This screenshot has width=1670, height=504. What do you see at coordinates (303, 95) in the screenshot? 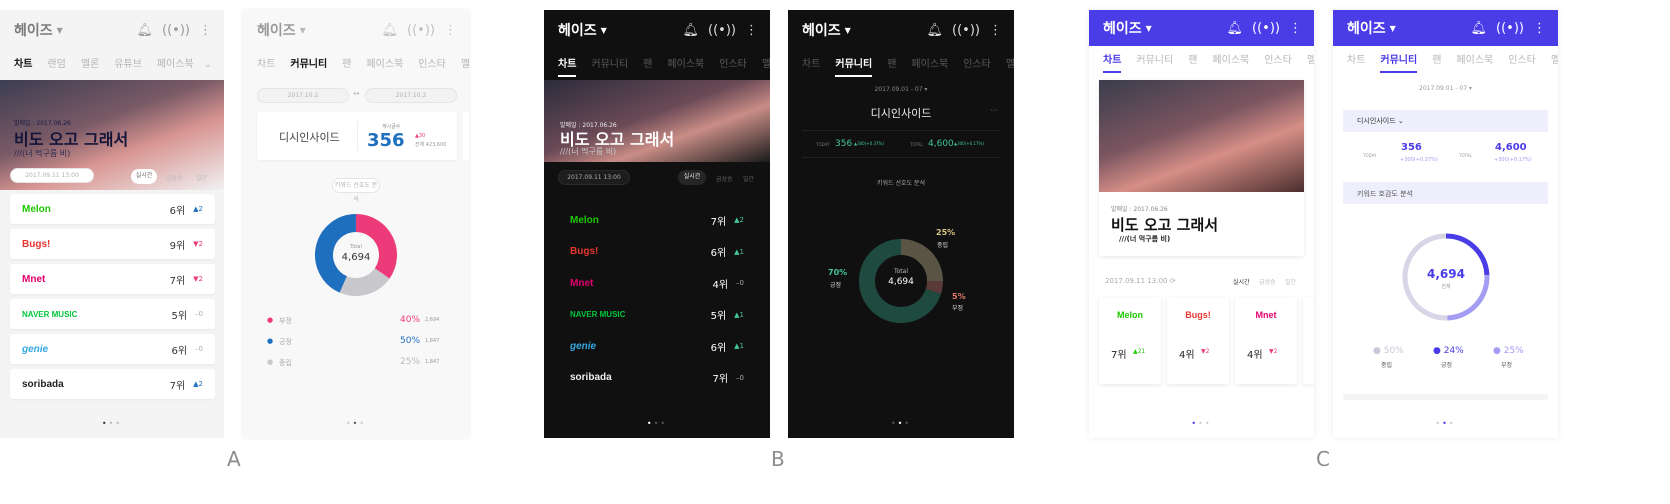
I see `date-from: 2017.10.2` at bounding box center [303, 95].